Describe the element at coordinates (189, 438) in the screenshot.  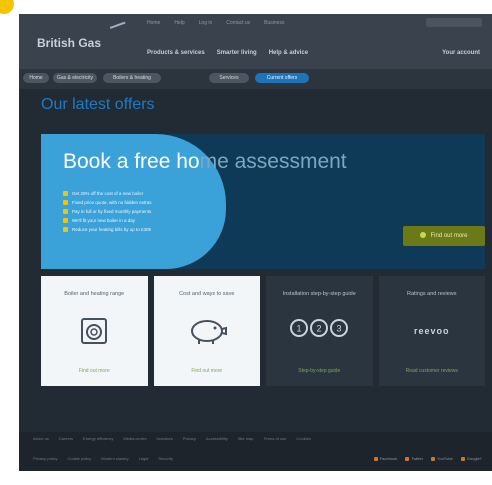
I see `footer-link: Privacy` at that location.